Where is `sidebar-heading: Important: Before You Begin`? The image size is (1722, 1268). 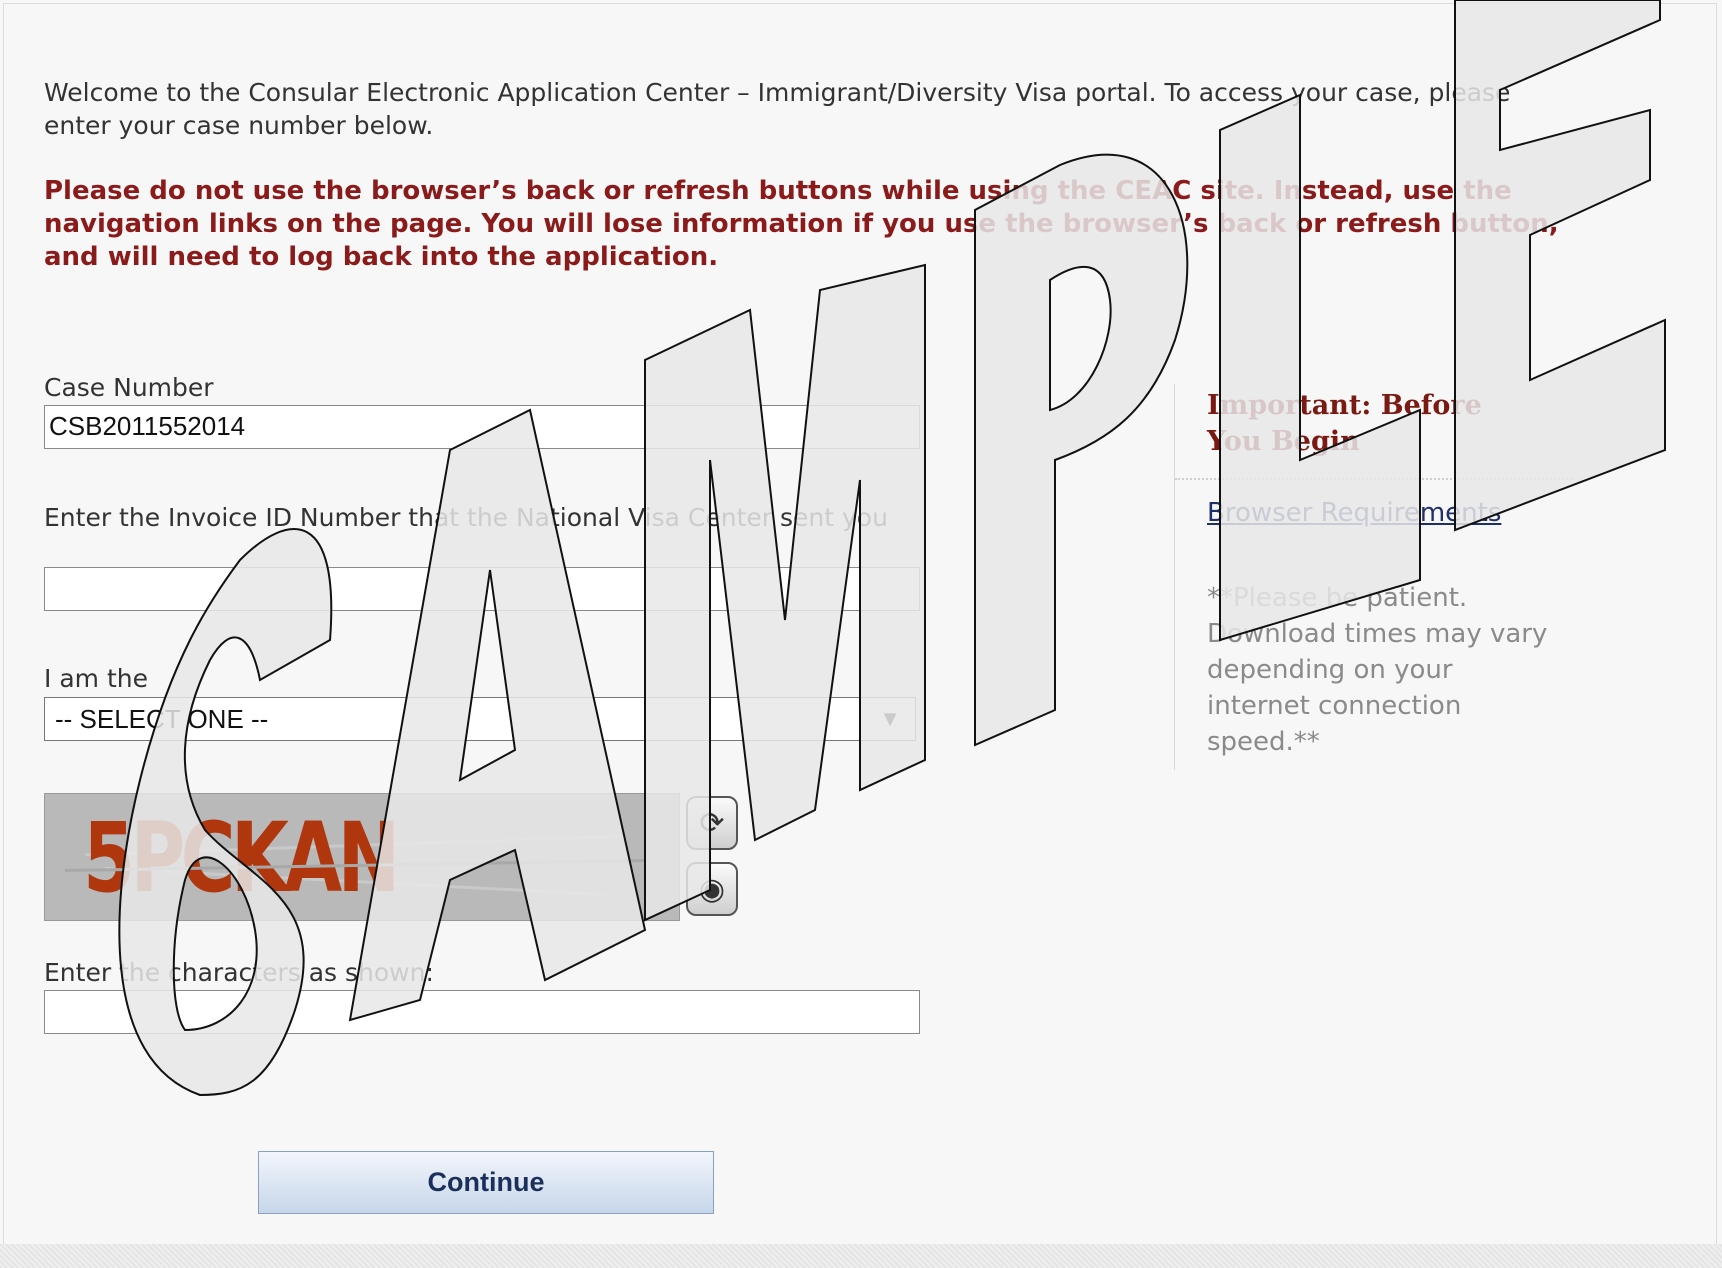
sidebar-heading: Important: Before You Begin is located at coordinates (1344, 423).